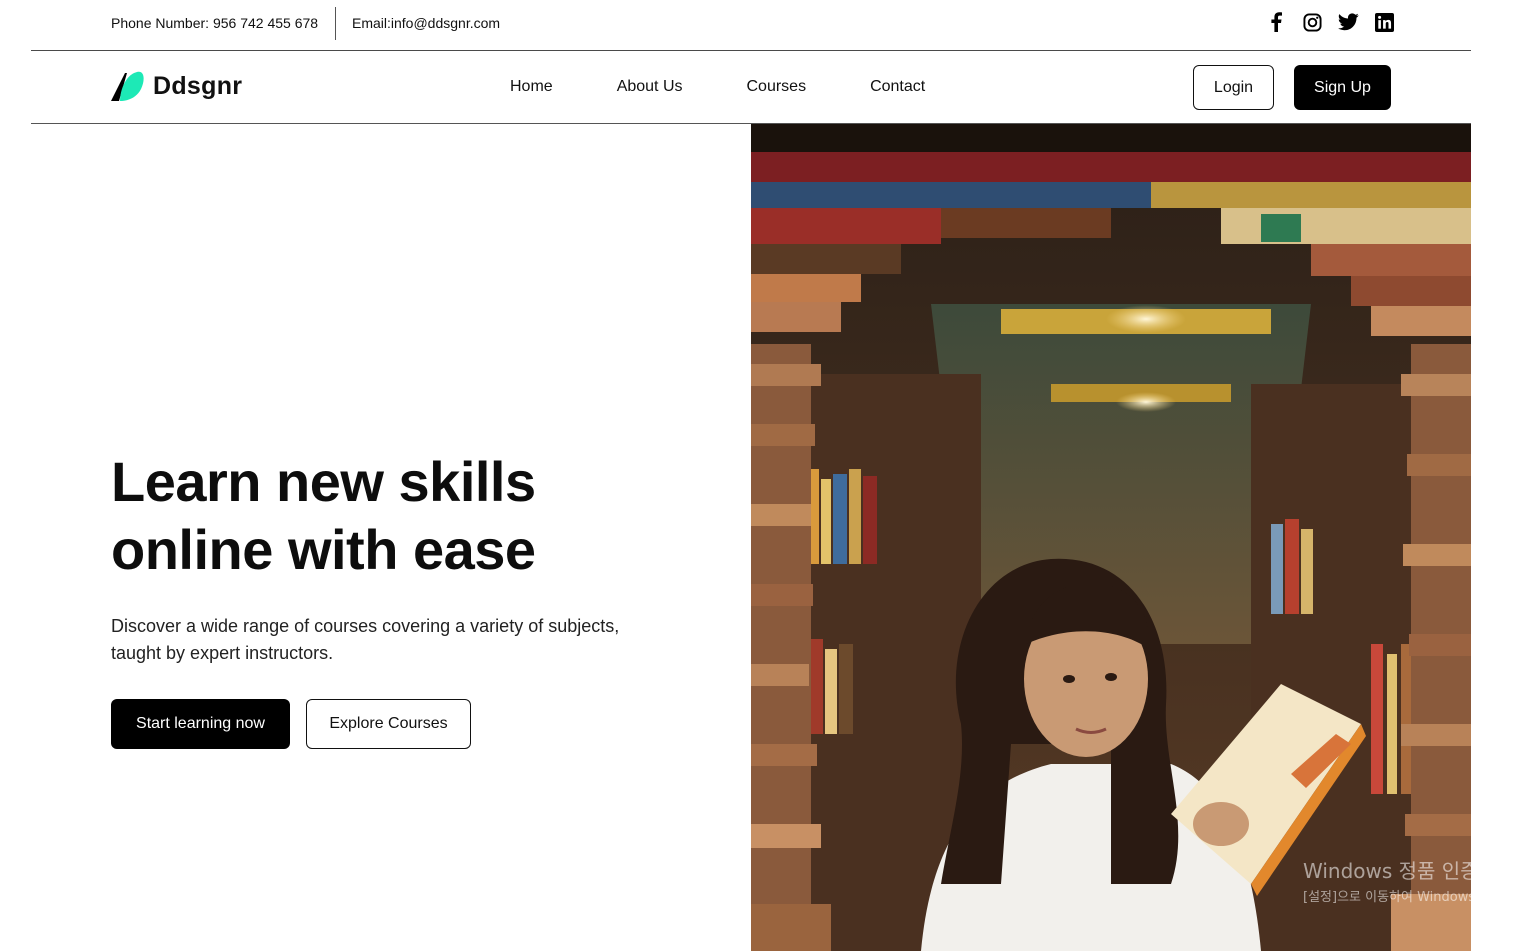 The image size is (1513, 951). I want to click on hero-title-line-2: online with ease, so click(323, 549).